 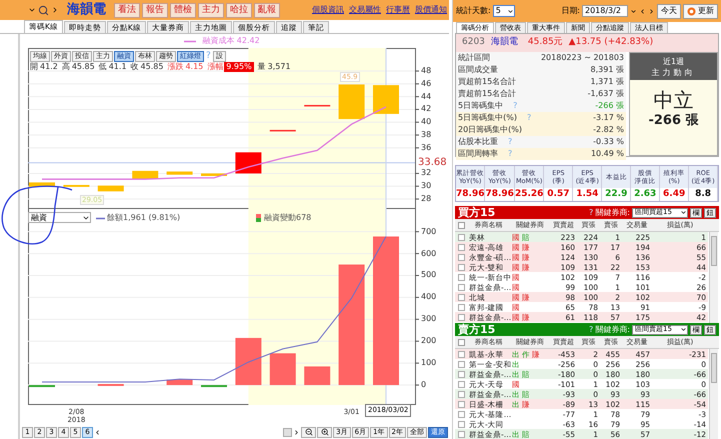 What do you see at coordinates (215, 67) in the screenshot?
I see `quote-label: 漲幅` at bounding box center [215, 67].